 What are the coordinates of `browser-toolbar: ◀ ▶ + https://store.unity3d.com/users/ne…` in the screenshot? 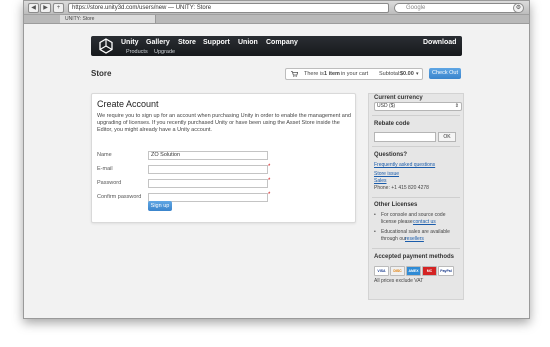 It's located at (276, 8).